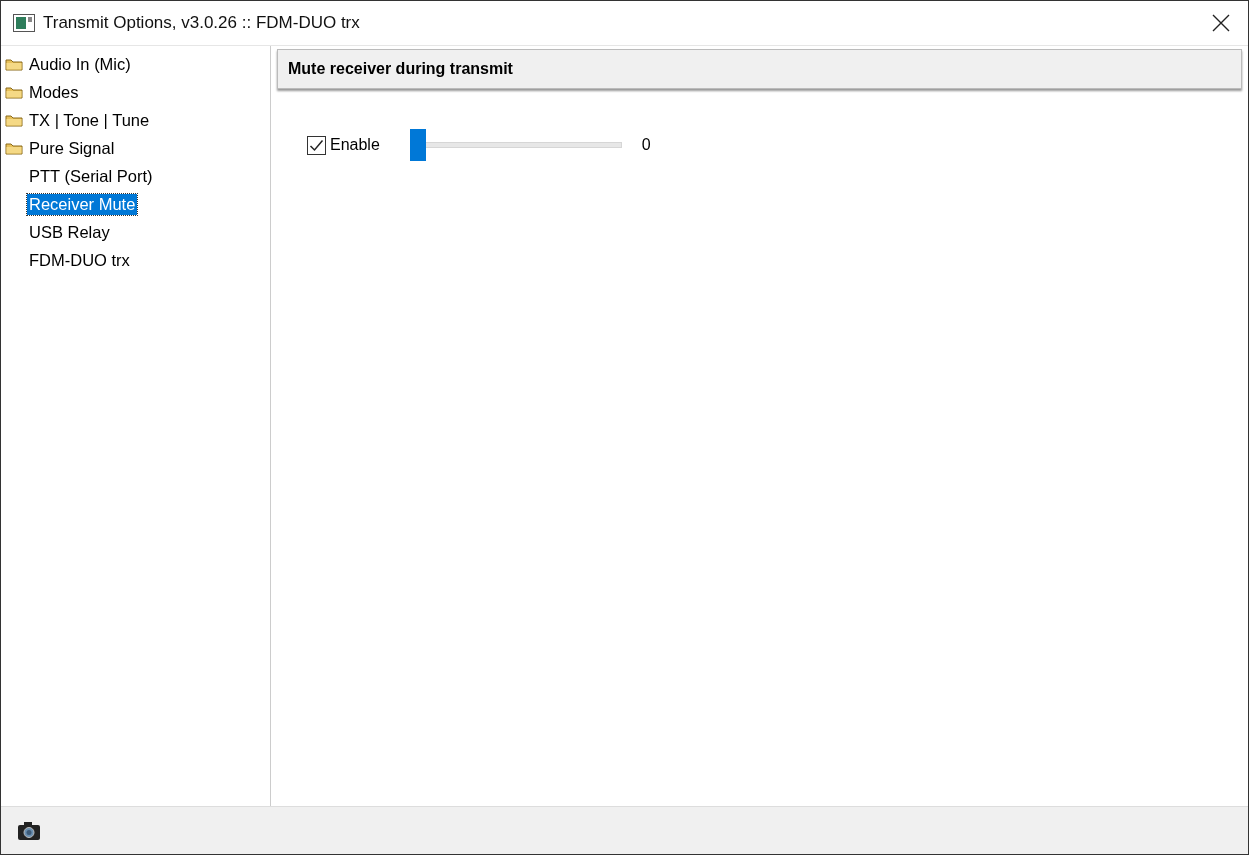 The height and width of the screenshot is (855, 1249). What do you see at coordinates (91, 176) in the screenshot?
I see `tree-item: PTT (Serial Port)` at bounding box center [91, 176].